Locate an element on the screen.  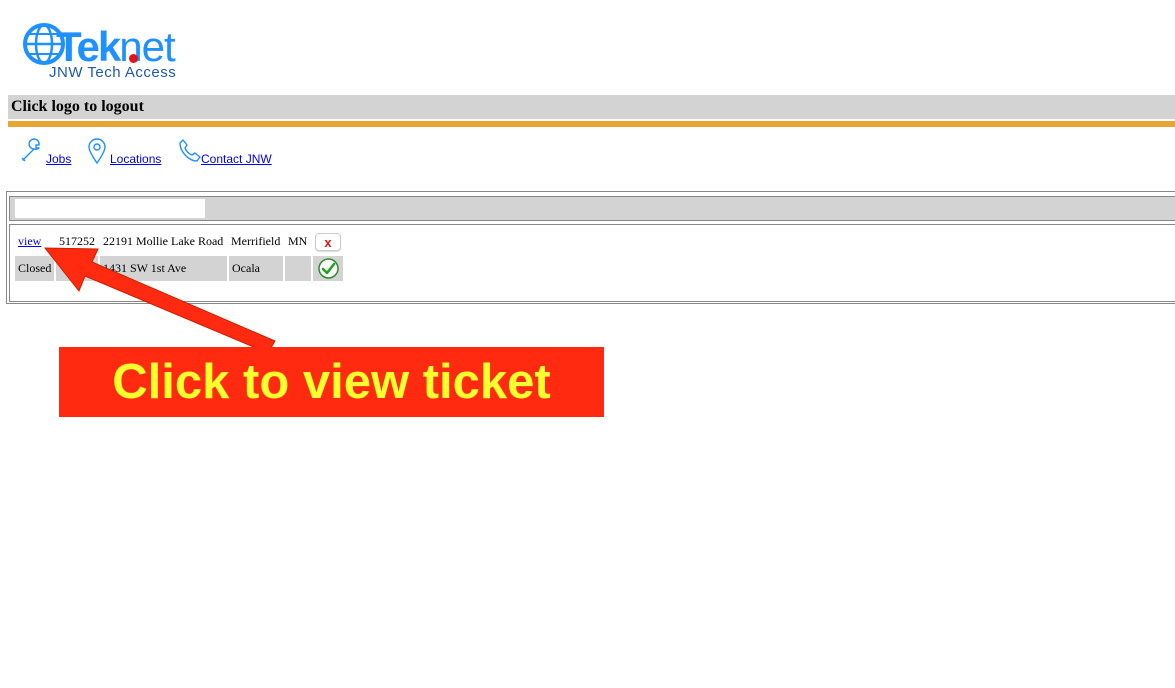
job-city: Ocala is located at coordinates (256, 268).